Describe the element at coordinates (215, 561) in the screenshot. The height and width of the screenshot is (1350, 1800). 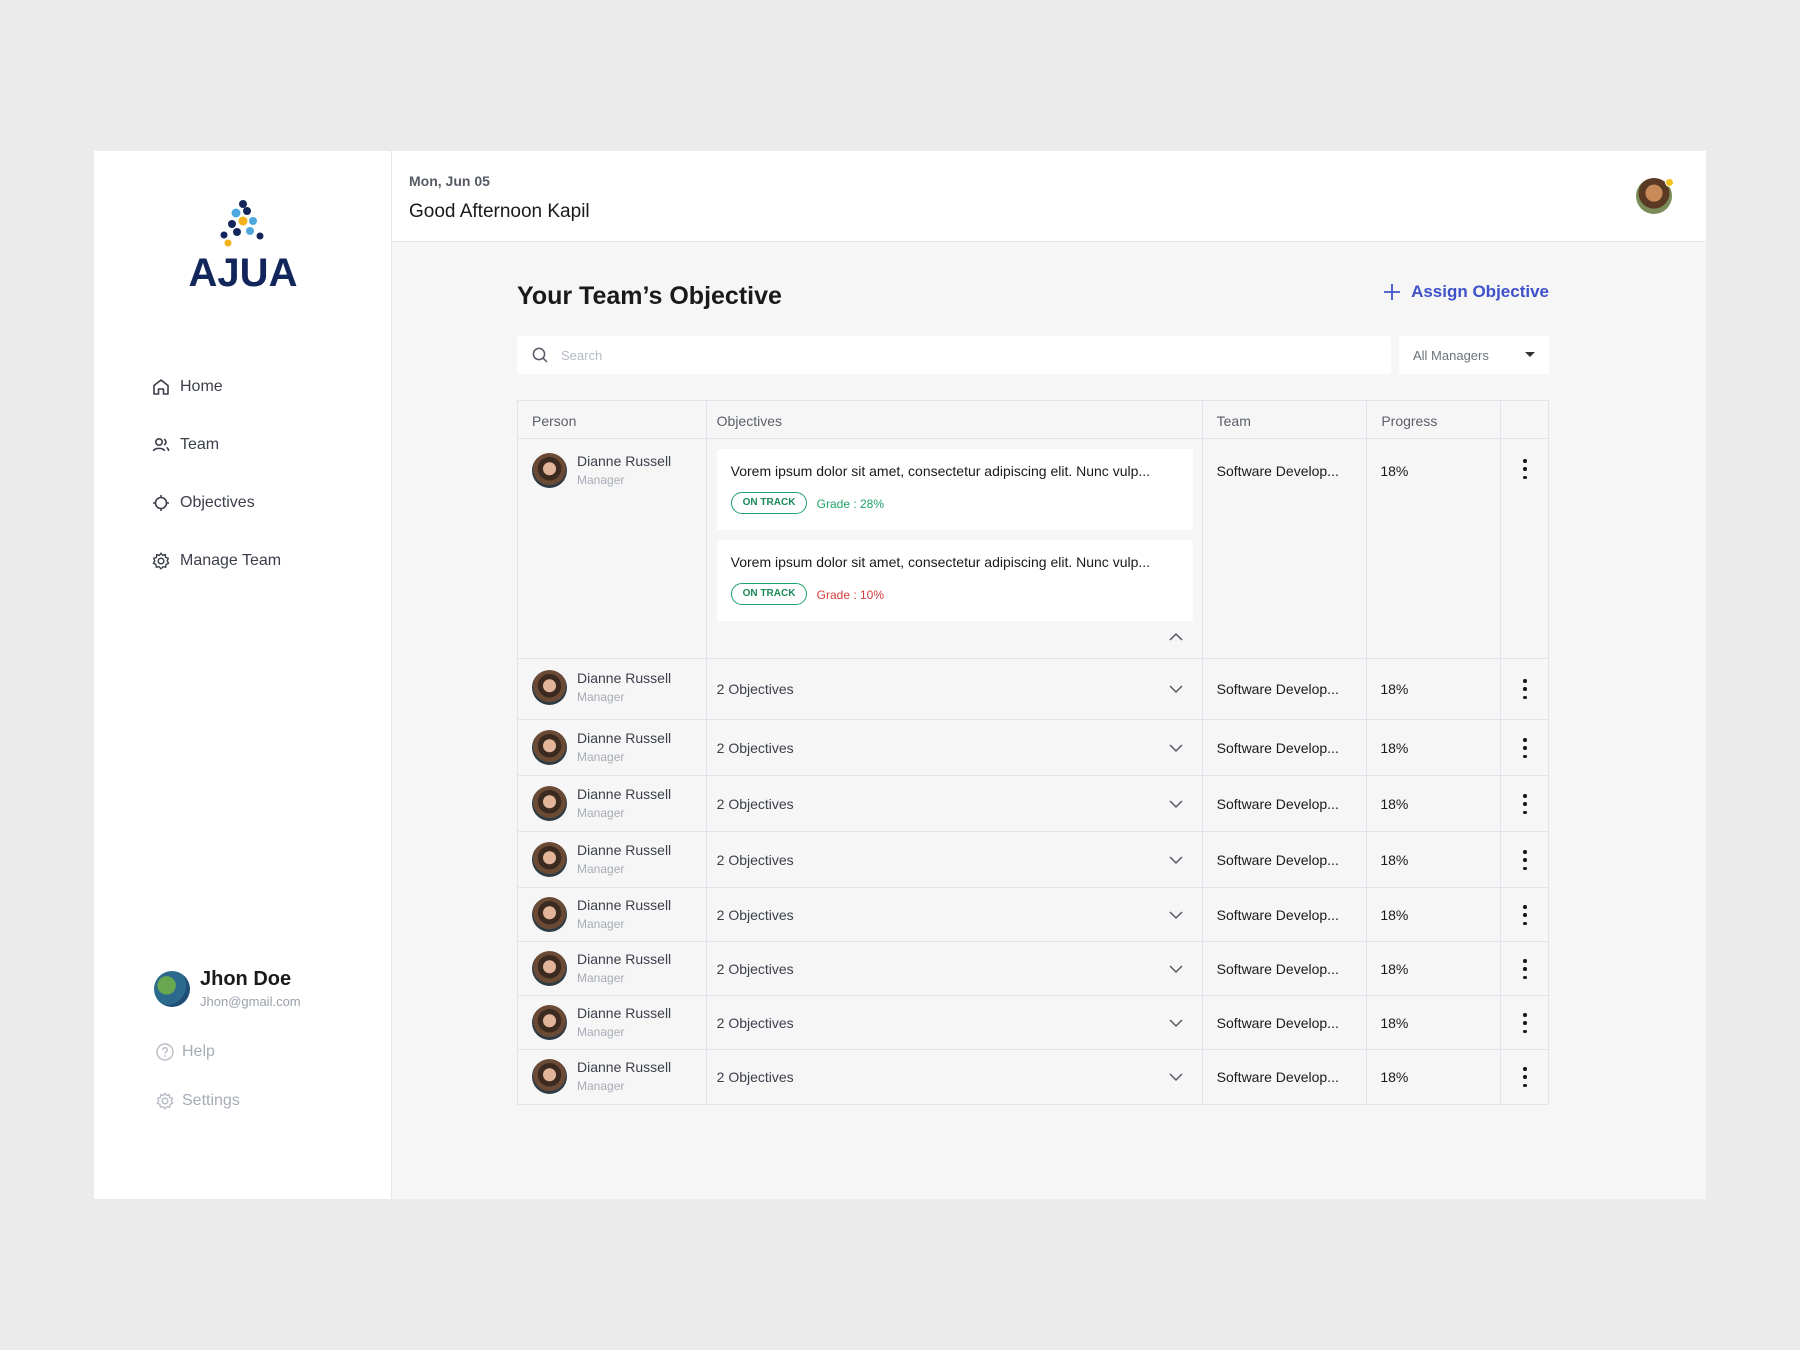
I see `nav-item-manage-team: Manage Team` at that location.